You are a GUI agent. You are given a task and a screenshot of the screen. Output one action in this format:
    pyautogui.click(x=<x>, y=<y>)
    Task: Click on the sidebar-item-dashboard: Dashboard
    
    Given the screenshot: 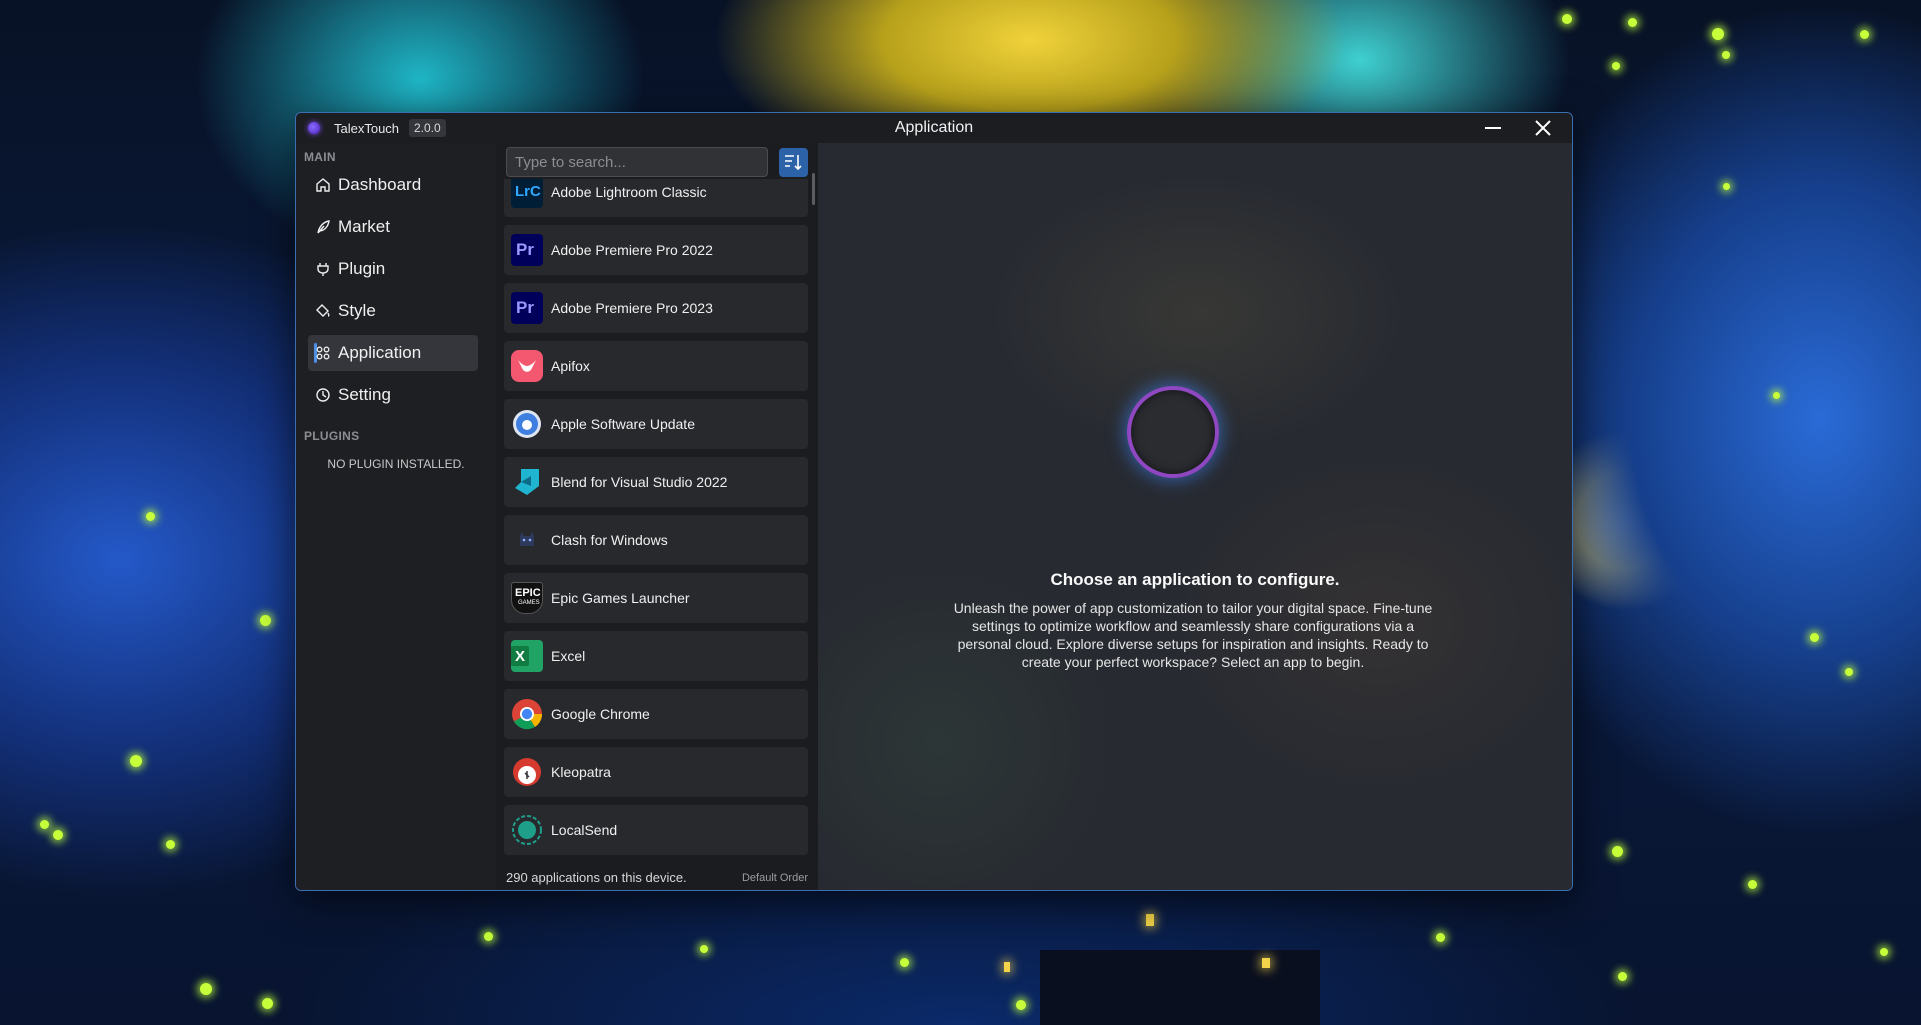 What is the action you would take?
    pyautogui.click(x=393, y=185)
    